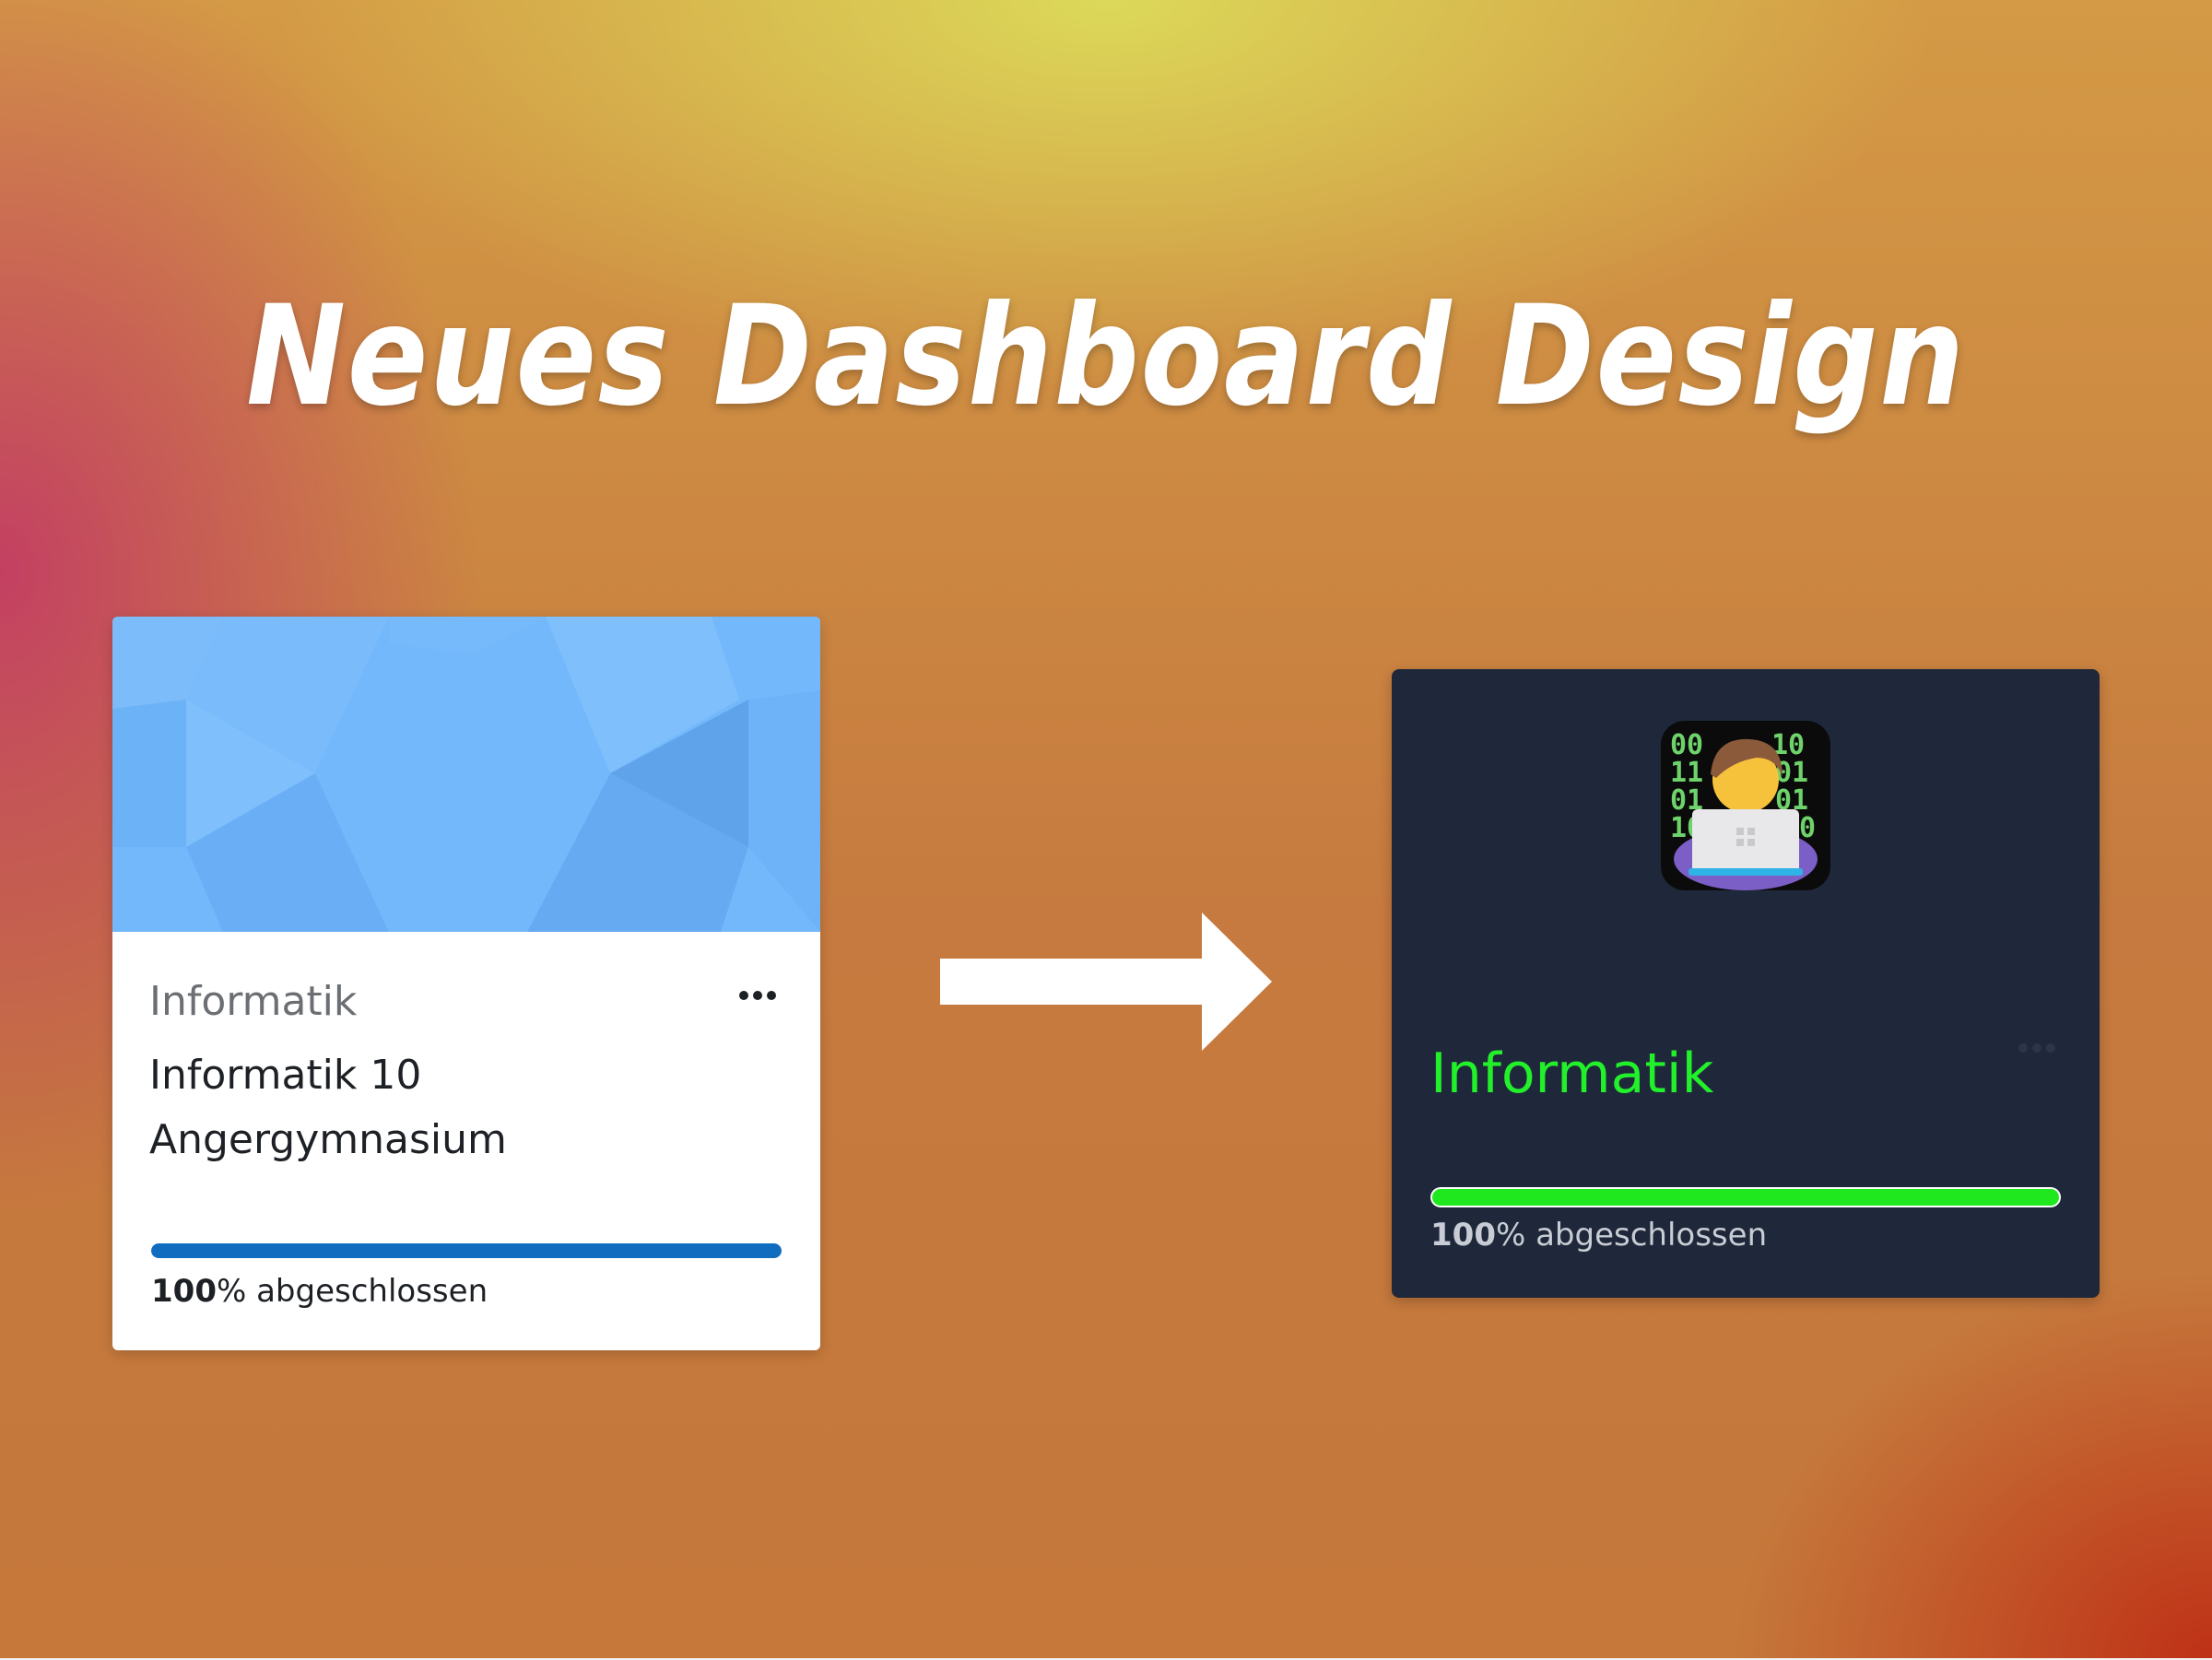  Describe the element at coordinates (1745, 805) in the screenshot. I see `technologist-emoji-icon: 00 10 11 01 01 01 10 0` at that location.